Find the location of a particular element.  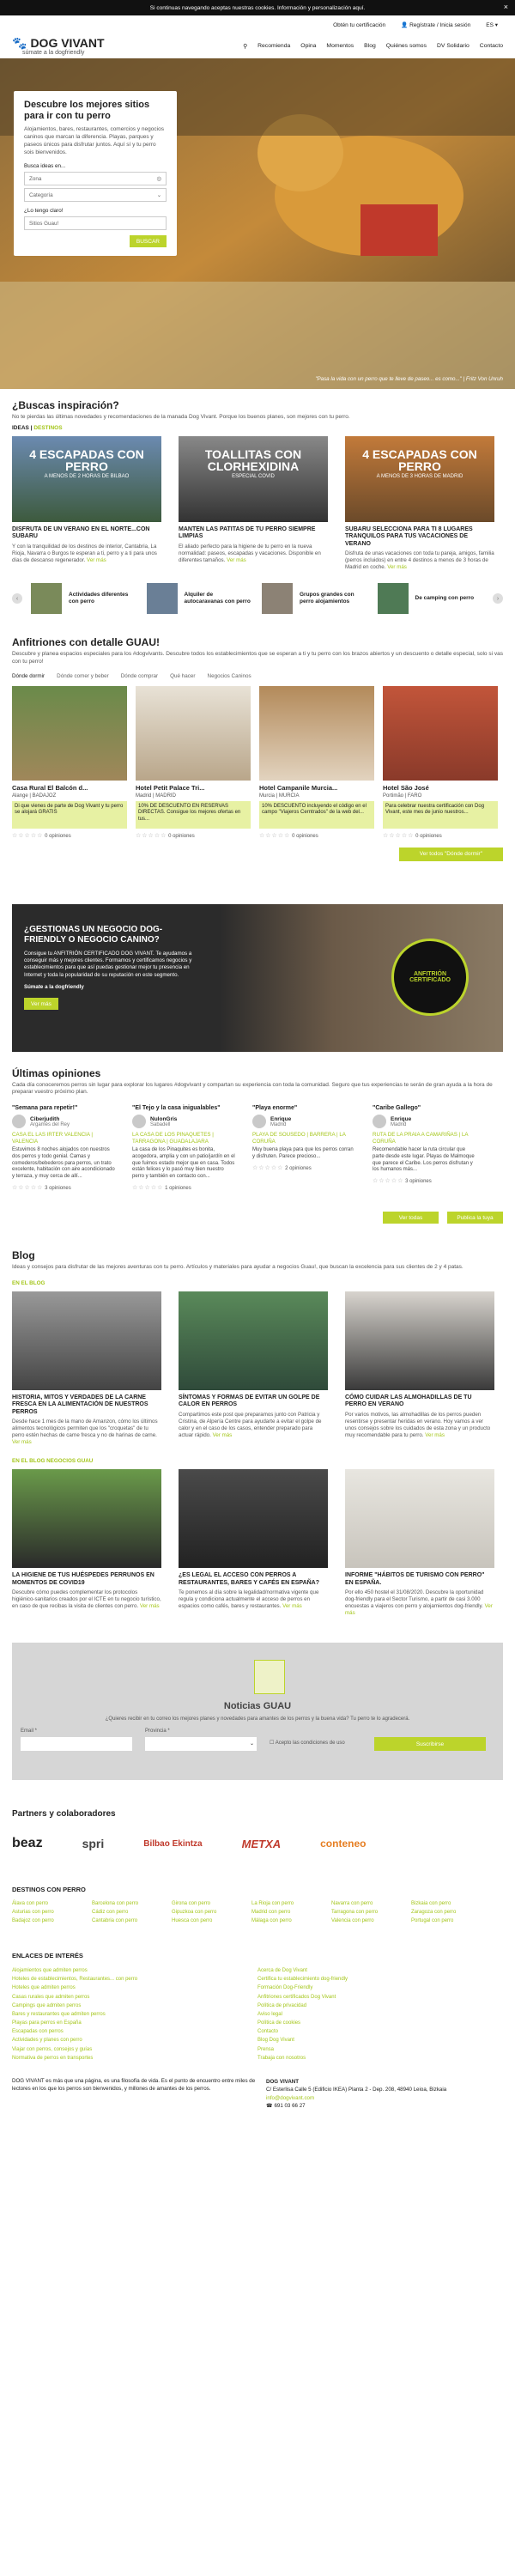

review-place: CASA EL LAS IRTER VALENCIA | VALENCIA is located at coordinates (63, 1138).